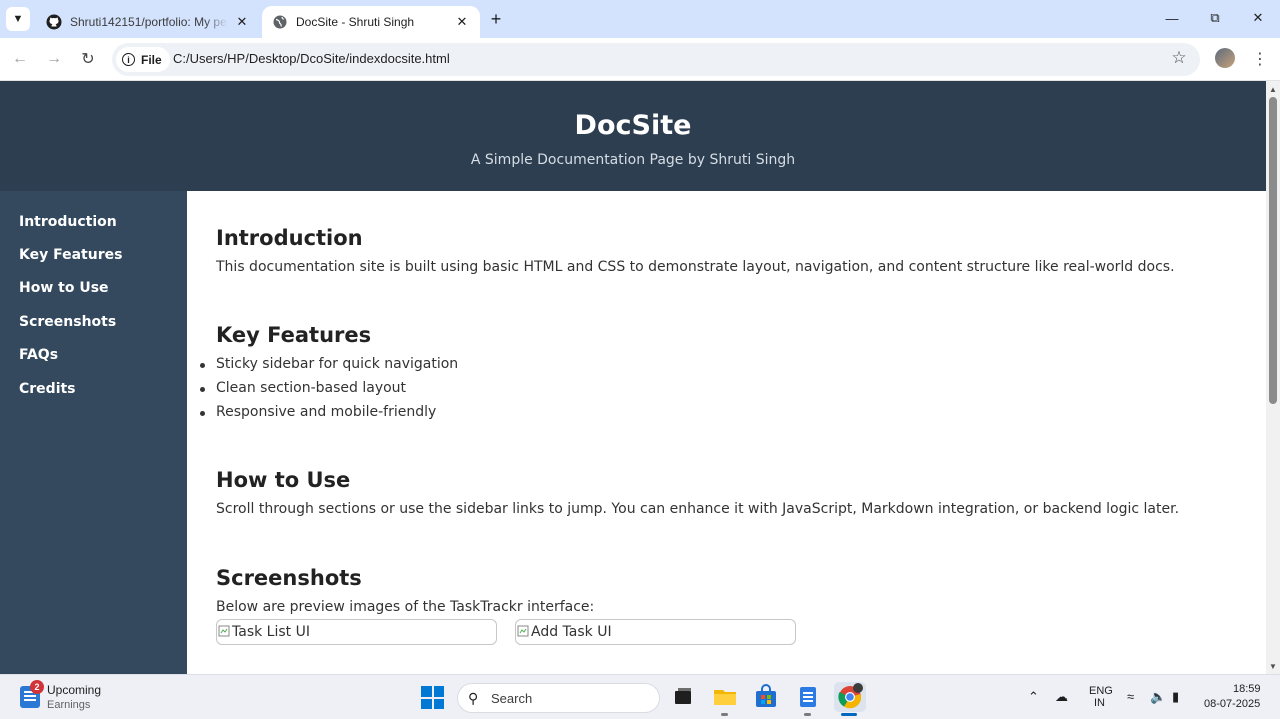 The height and width of the screenshot is (719, 1280). What do you see at coordinates (289, 238) in the screenshot?
I see `section-title-introduction: Introduction` at bounding box center [289, 238].